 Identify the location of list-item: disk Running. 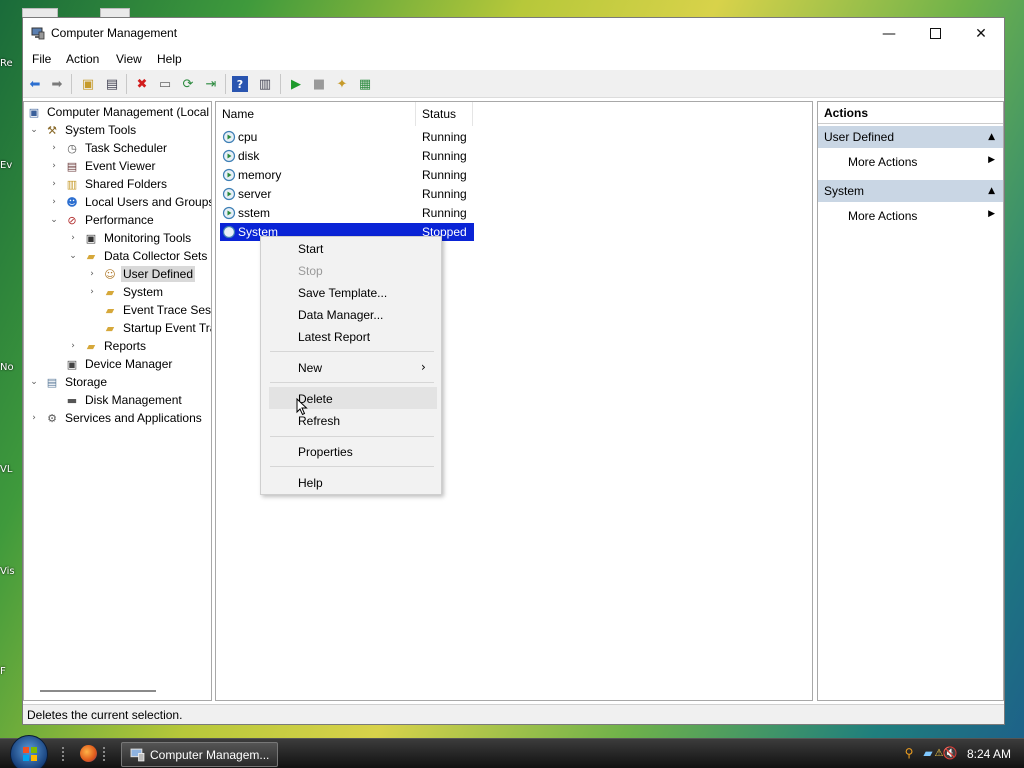
(347, 156).